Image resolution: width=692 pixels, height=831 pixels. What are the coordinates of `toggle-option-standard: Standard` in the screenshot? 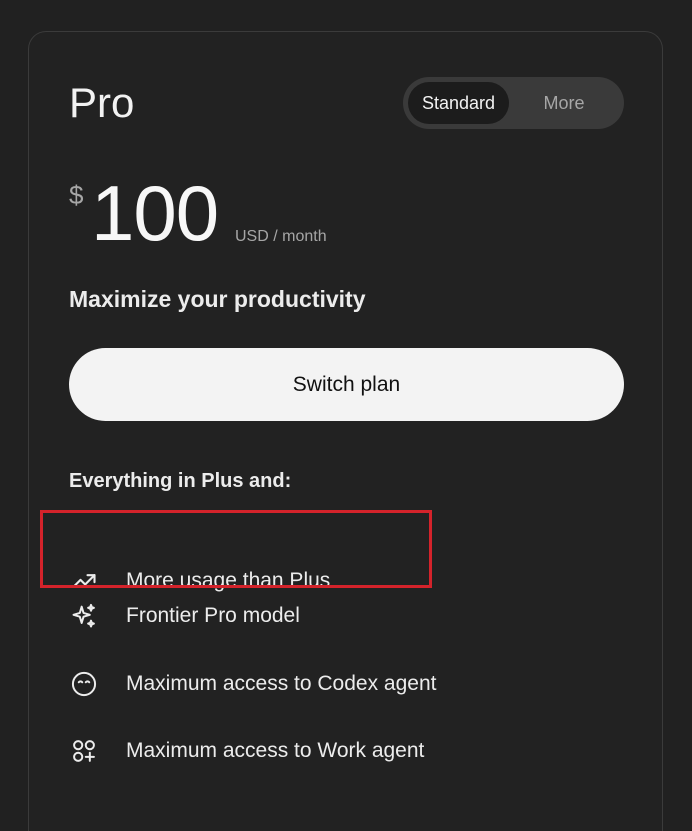 It's located at (458, 103).